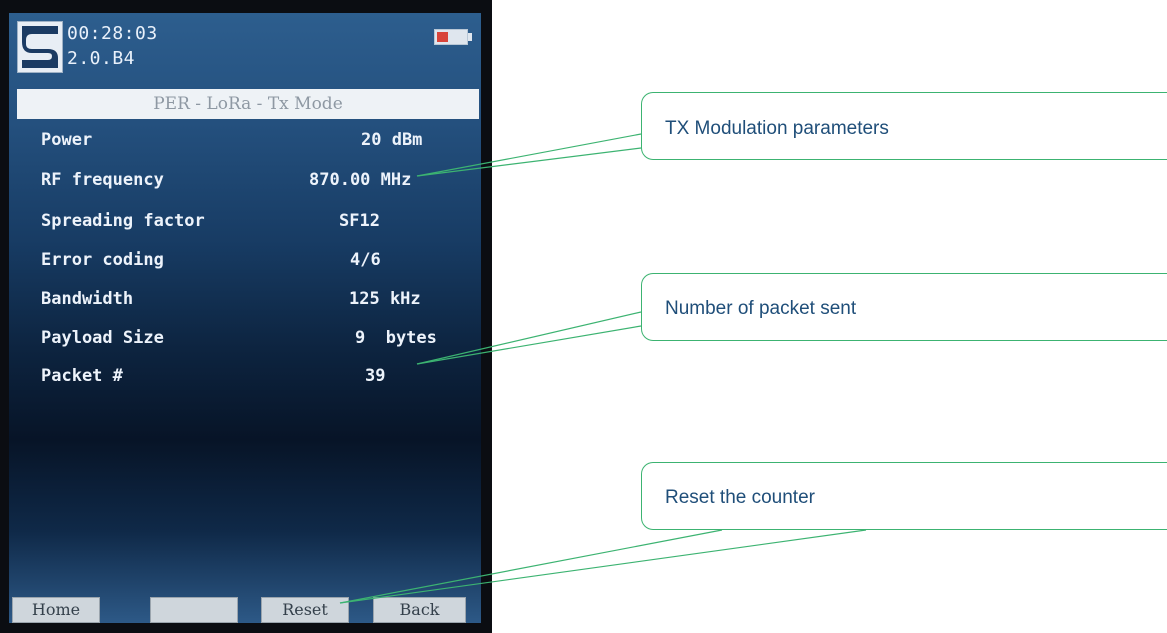 The height and width of the screenshot is (633, 1167). What do you see at coordinates (419, 610) in the screenshot?
I see `back-button: Back` at bounding box center [419, 610].